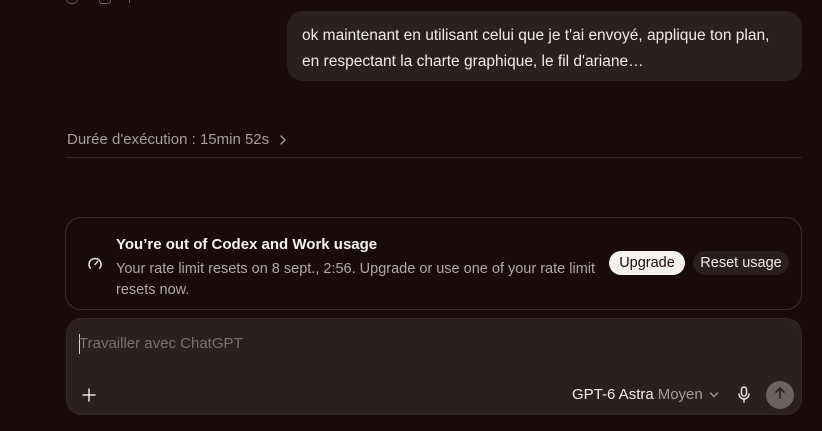 This screenshot has width=822, height=431. I want to click on duration-label: Durée d'exécution : 15min 52s, so click(168, 139).